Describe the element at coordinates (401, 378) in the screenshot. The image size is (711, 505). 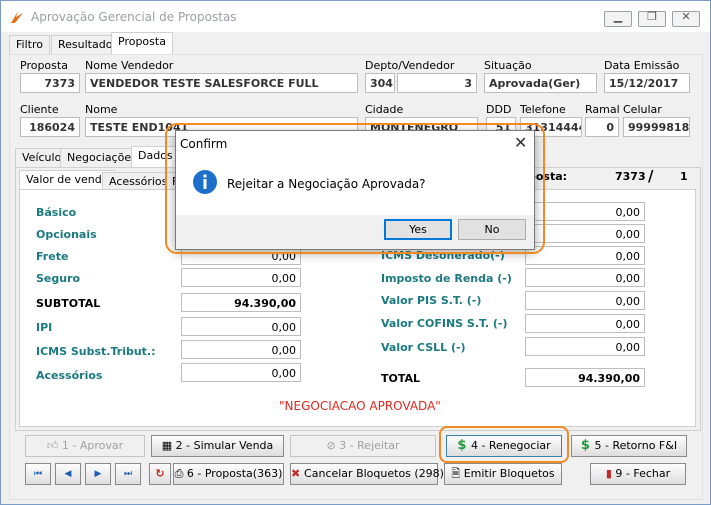
I see `total-label: TOTAL` at that location.